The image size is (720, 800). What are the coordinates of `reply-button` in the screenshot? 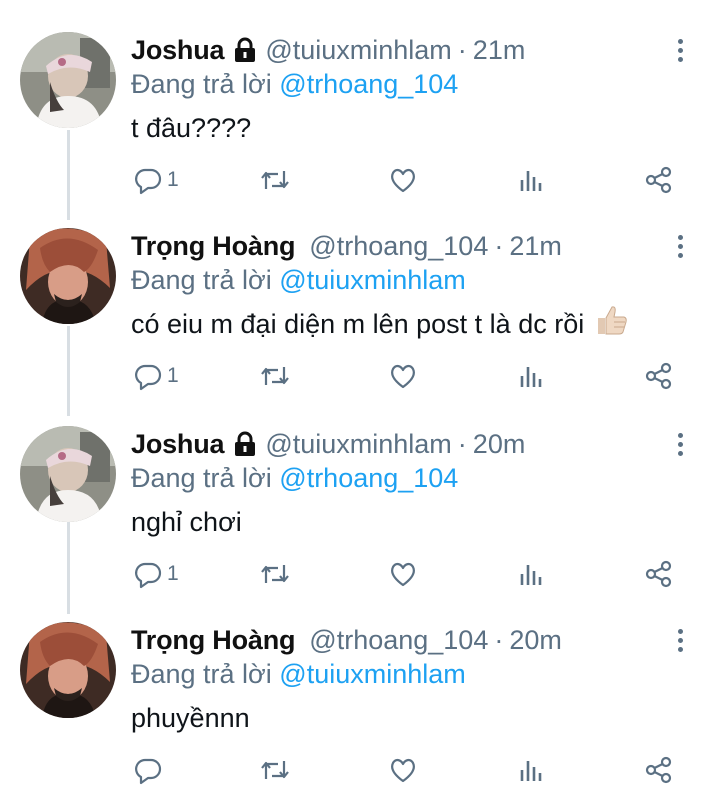 It's located at (150, 770).